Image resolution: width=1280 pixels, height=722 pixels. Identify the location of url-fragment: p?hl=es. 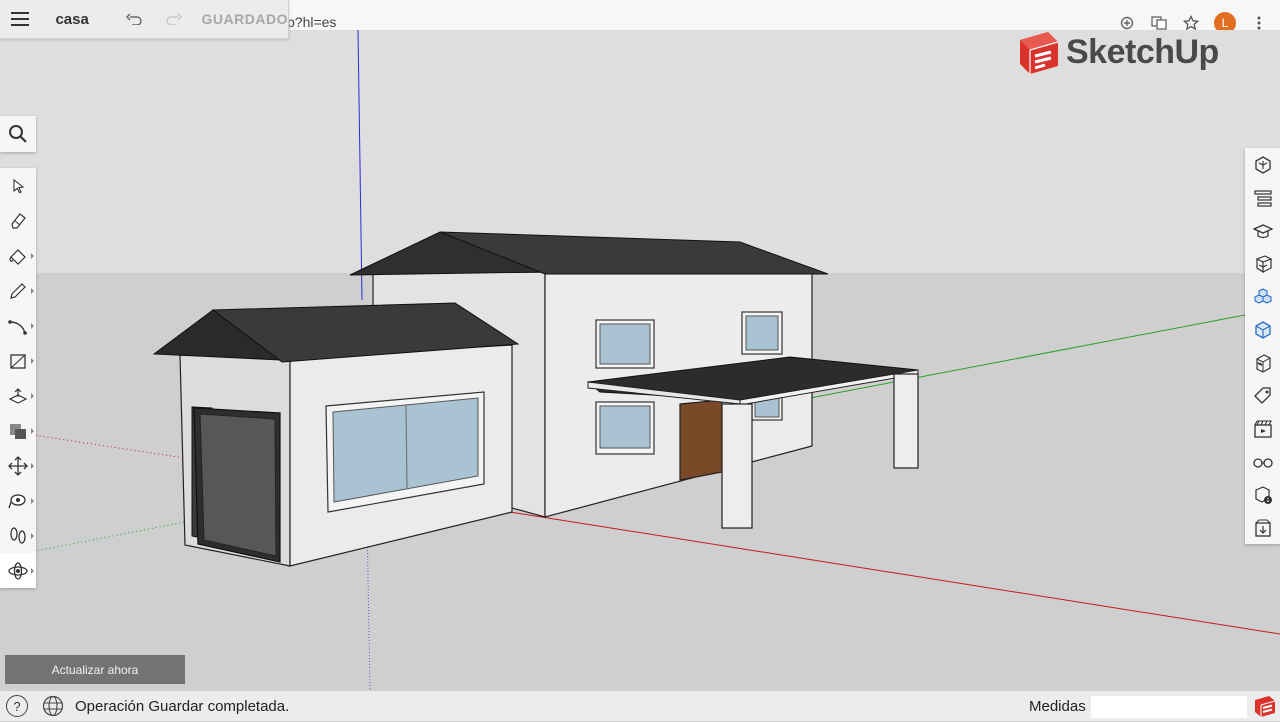
(311, 22).